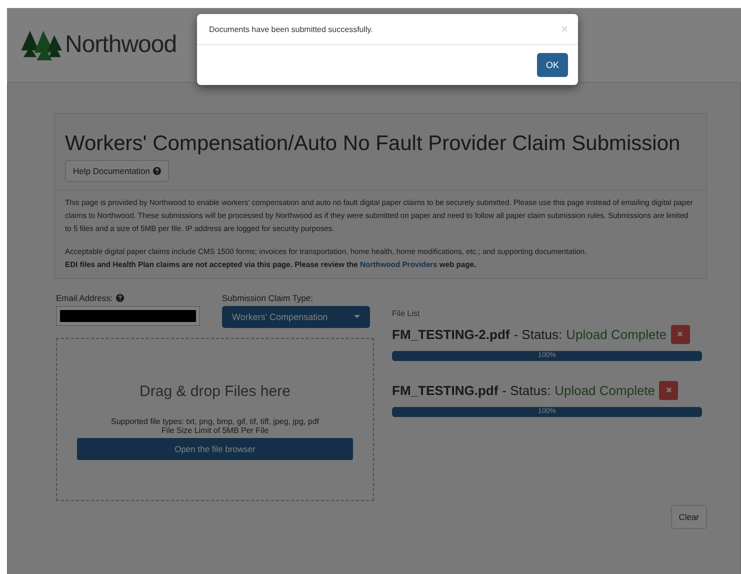 The image size is (741, 574). I want to click on caret-icon, so click(357, 316).